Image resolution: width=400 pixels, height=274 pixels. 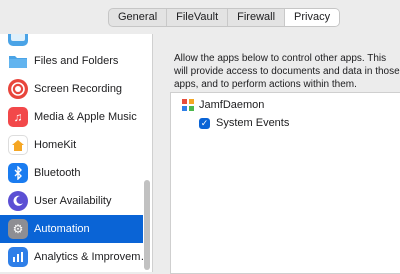 What do you see at coordinates (18, 257) in the screenshot?
I see `chart-icon` at bounding box center [18, 257].